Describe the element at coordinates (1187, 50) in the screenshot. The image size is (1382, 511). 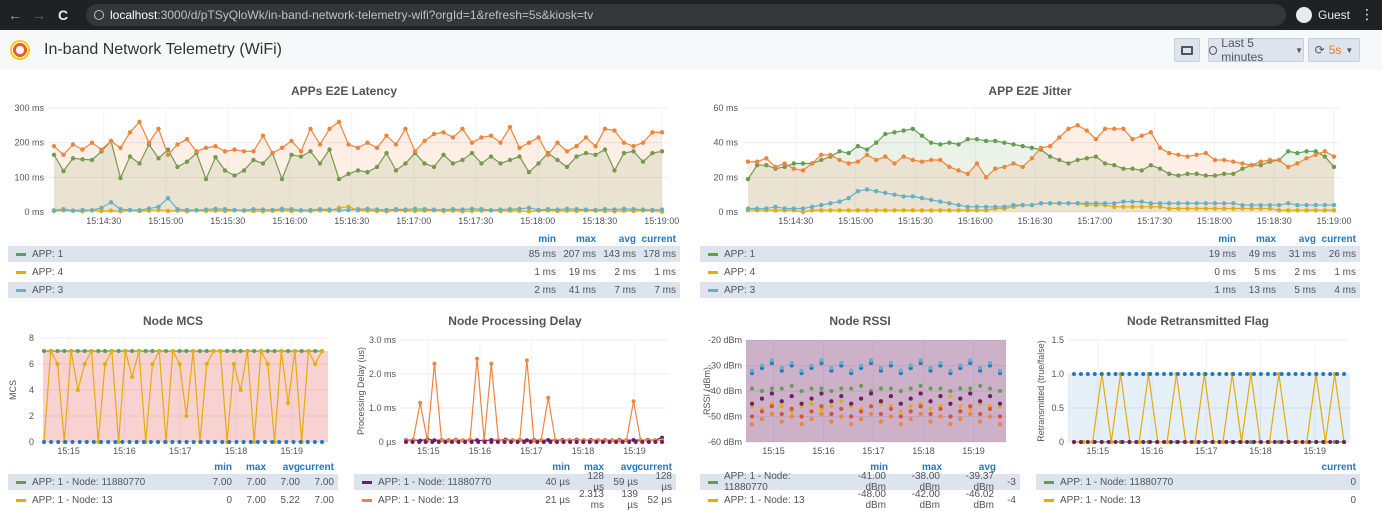
I see `tv-mode-button` at that location.